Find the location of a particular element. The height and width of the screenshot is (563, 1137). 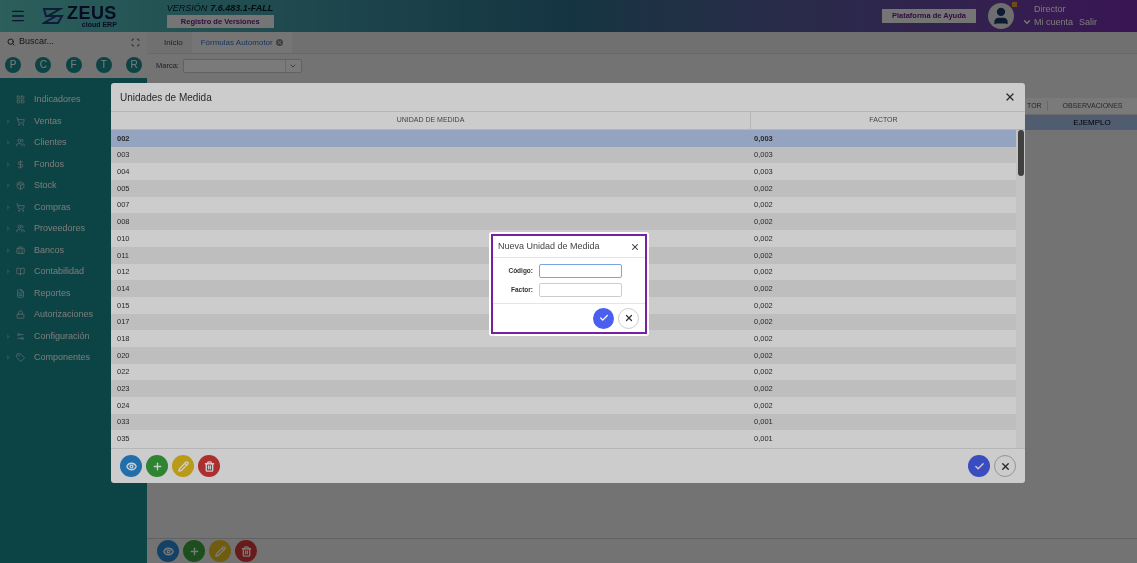

dialog-title: Nueva Unidad de Medida is located at coordinates (549, 246).